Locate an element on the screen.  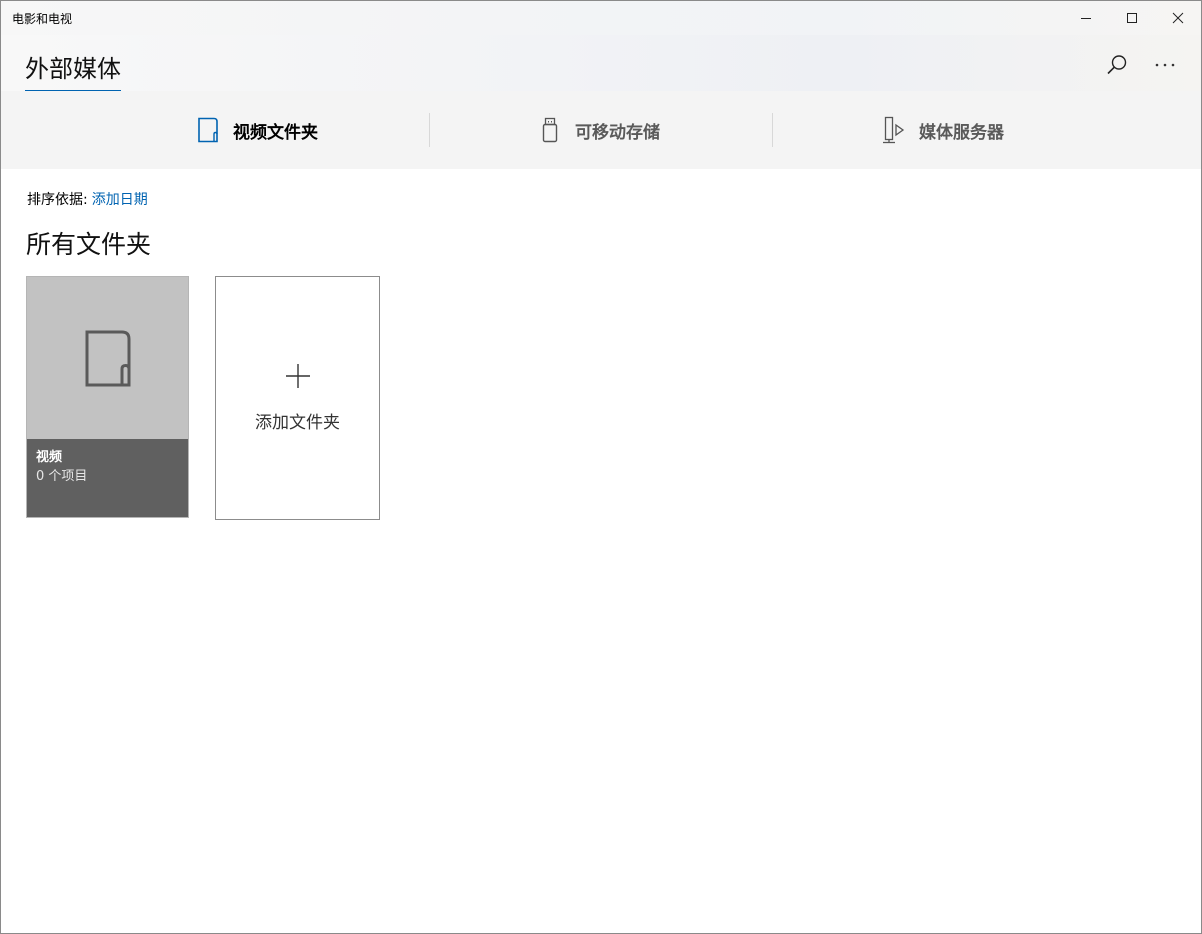
close-button is located at coordinates (1178, 18).